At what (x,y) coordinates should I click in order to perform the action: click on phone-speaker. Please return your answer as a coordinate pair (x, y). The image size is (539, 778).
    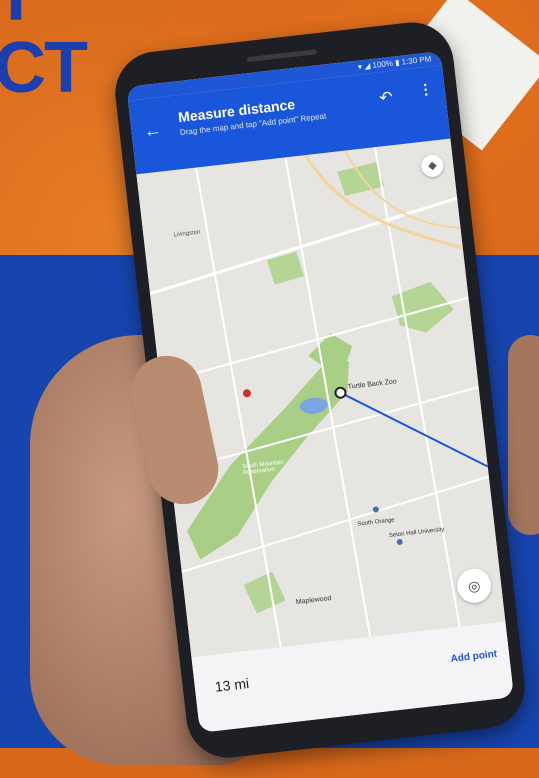
    Looking at the image, I should click on (281, 56).